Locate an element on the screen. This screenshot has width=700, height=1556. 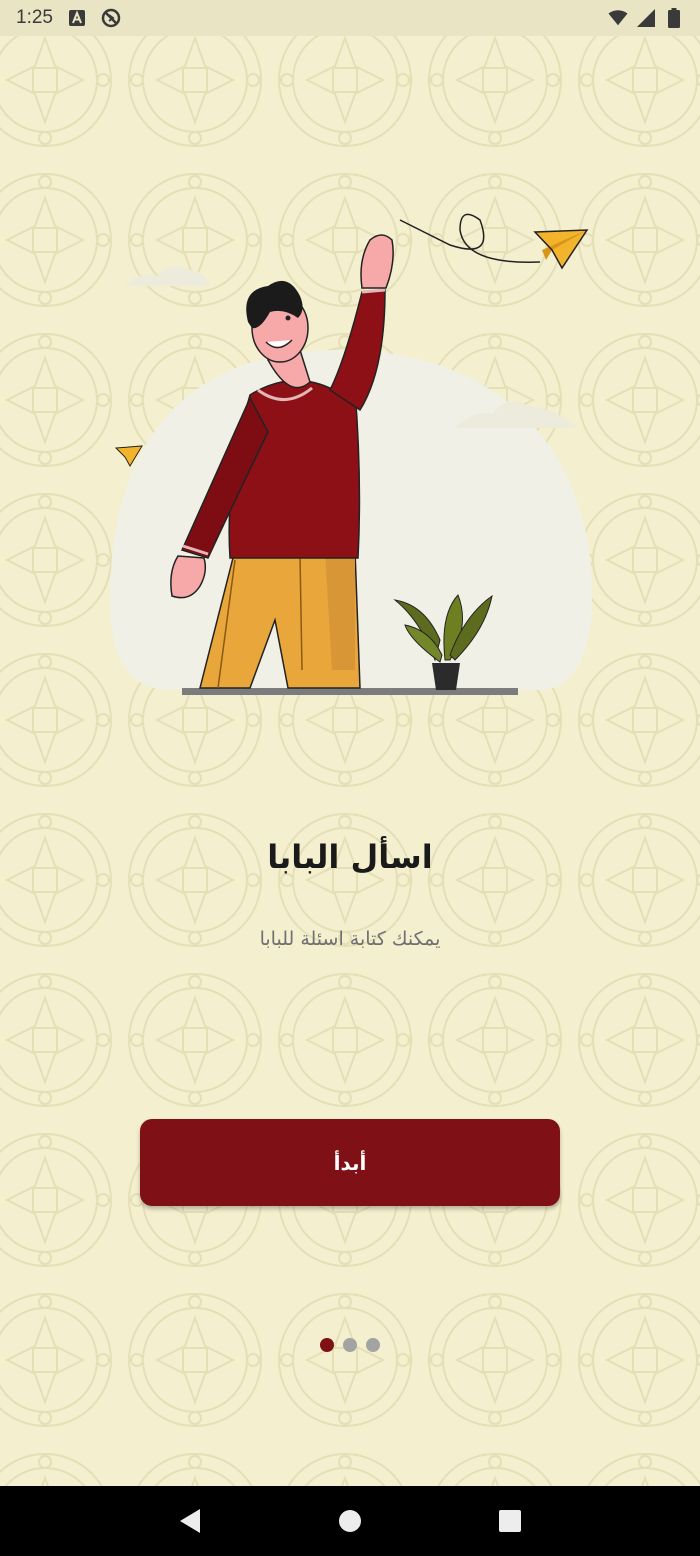
no-sync-icon is located at coordinates (111, 18).